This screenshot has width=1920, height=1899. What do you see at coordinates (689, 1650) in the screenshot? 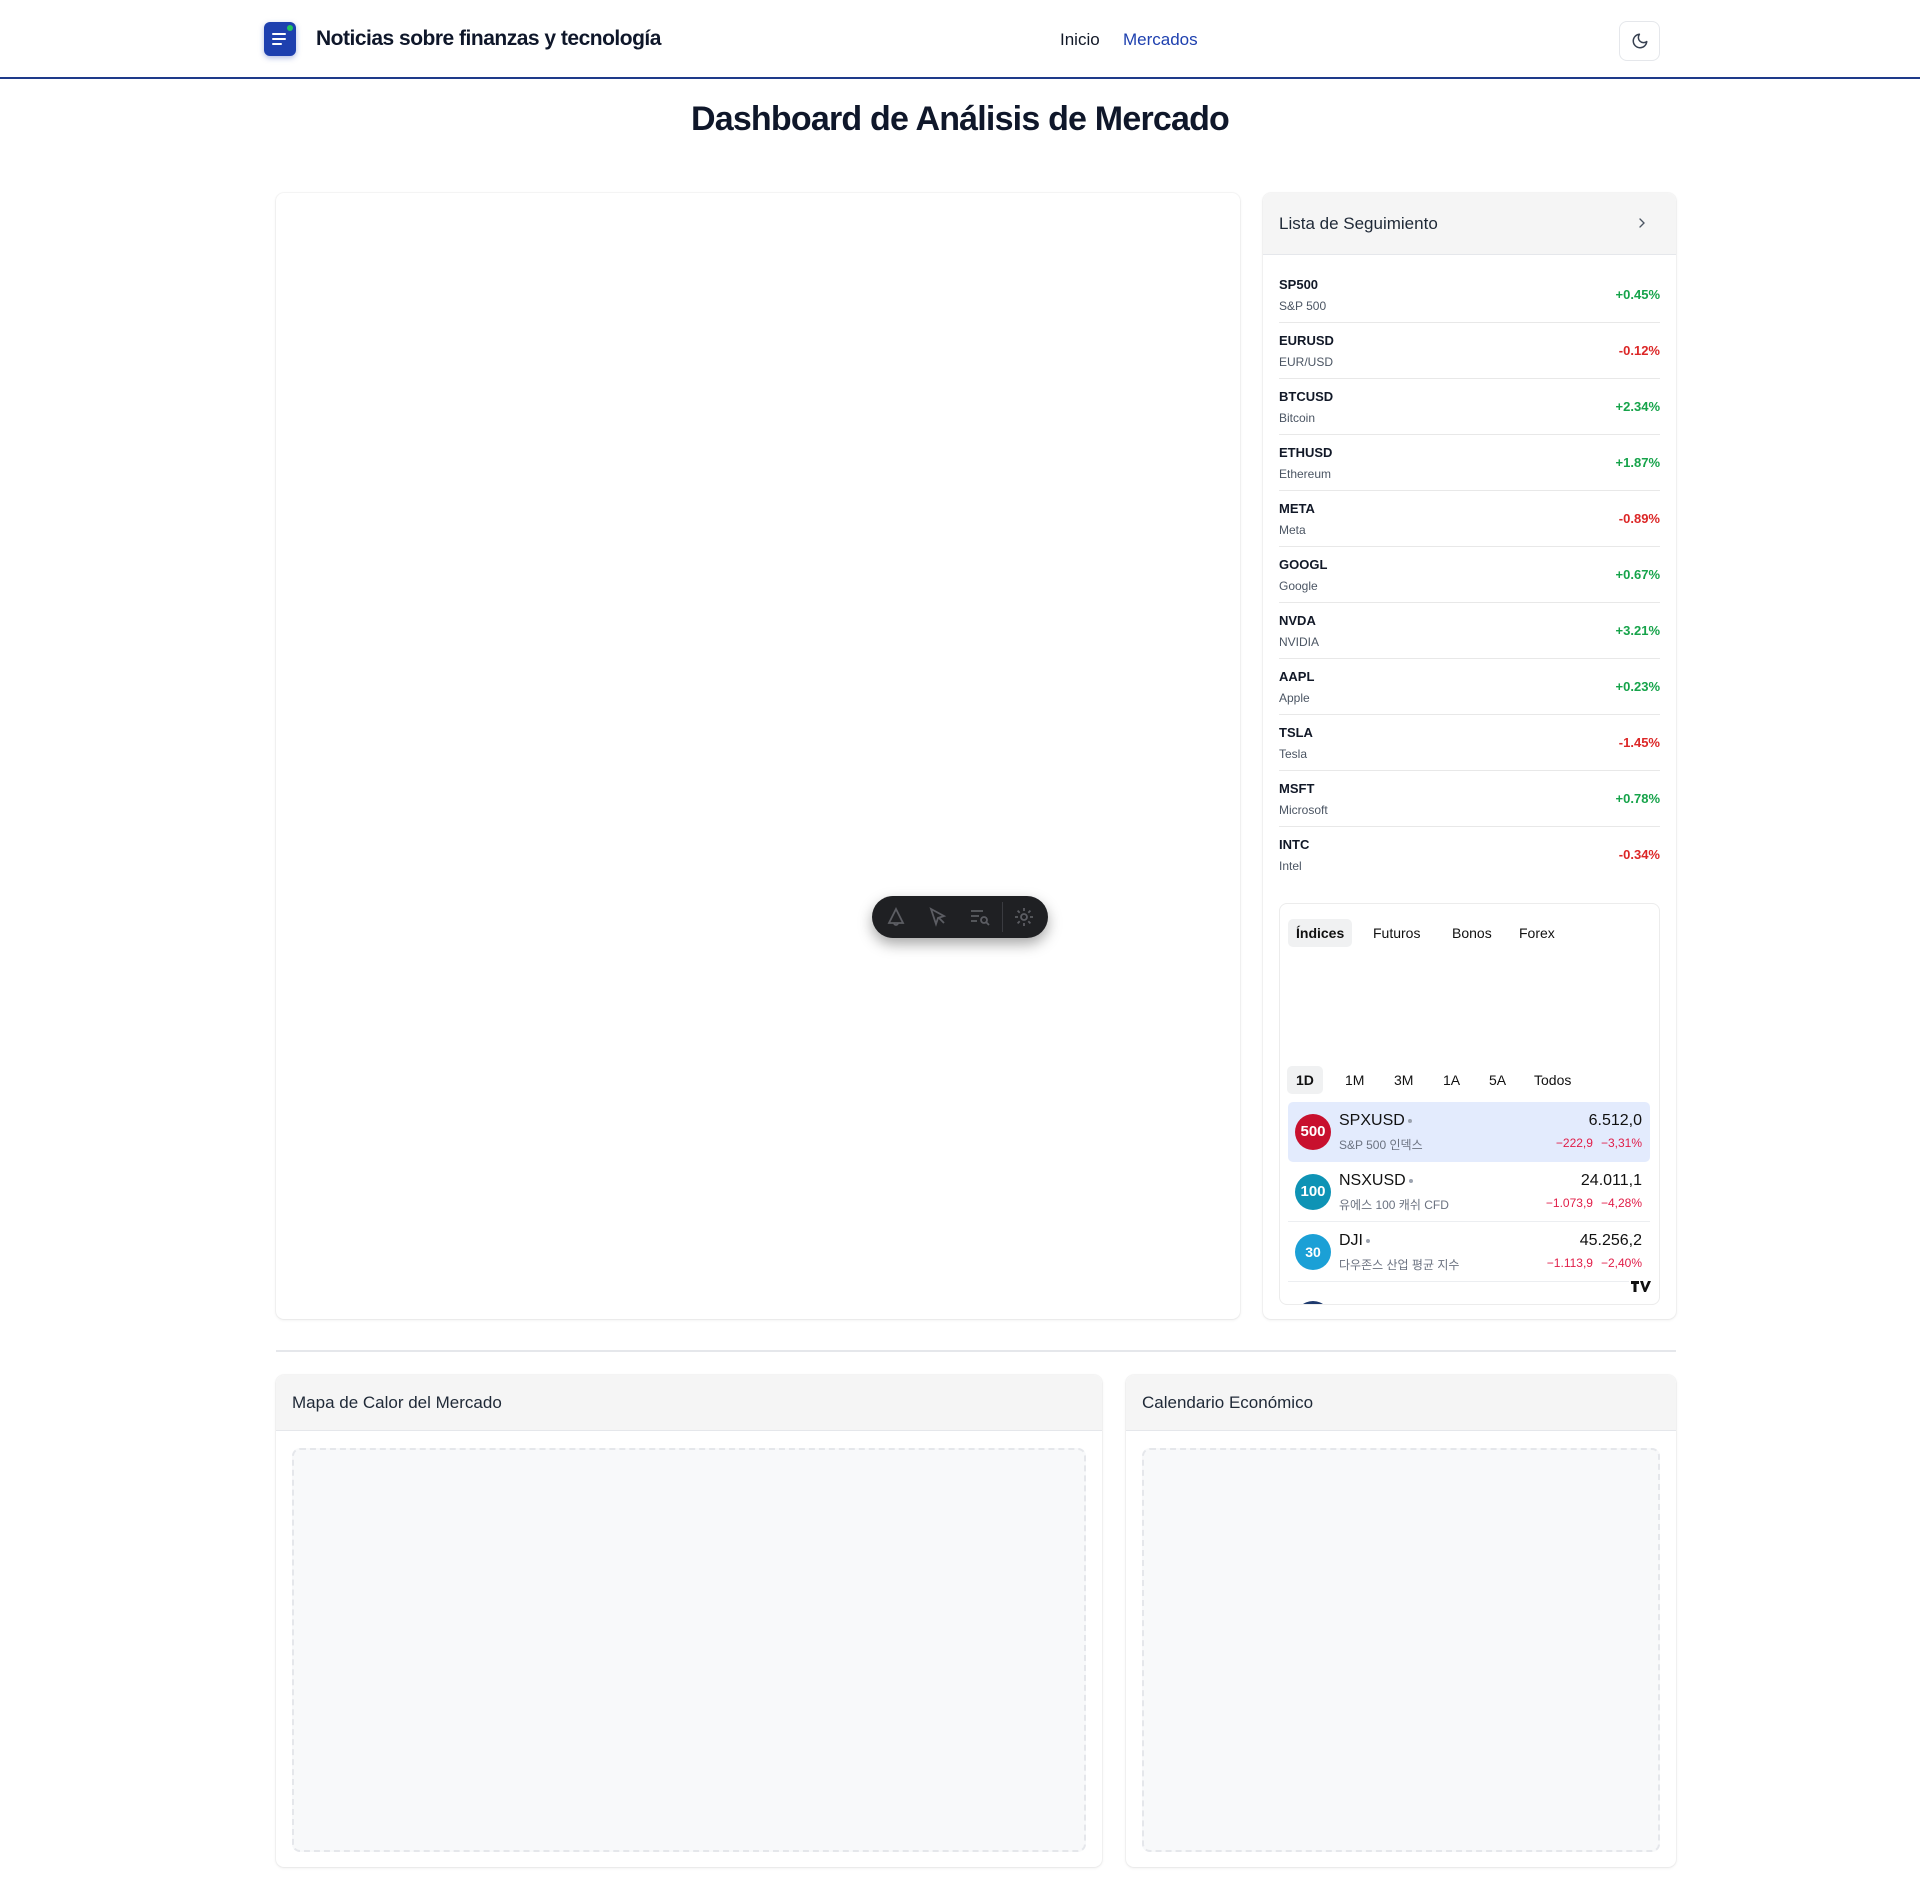
I see `heatmap-placeholder` at bounding box center [689, 1650].